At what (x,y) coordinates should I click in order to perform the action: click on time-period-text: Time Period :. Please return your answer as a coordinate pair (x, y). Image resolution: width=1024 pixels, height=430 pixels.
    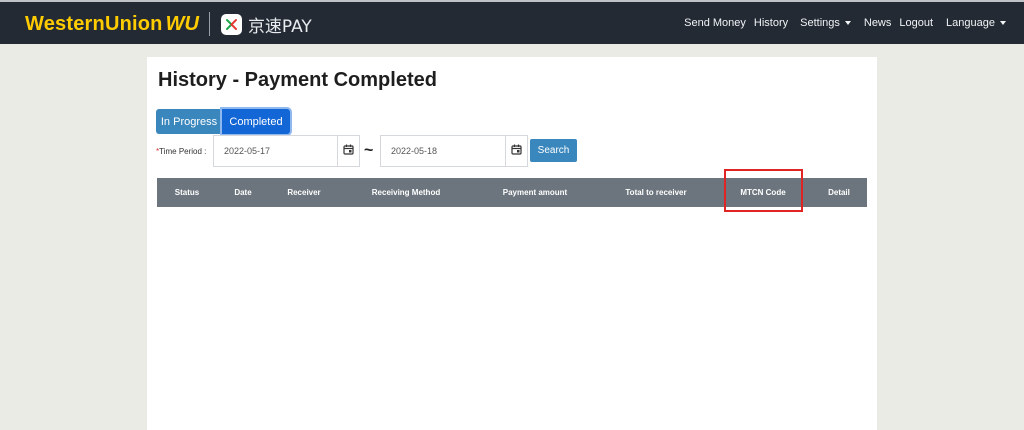
    Looking at the image, I should click on (183, 151).